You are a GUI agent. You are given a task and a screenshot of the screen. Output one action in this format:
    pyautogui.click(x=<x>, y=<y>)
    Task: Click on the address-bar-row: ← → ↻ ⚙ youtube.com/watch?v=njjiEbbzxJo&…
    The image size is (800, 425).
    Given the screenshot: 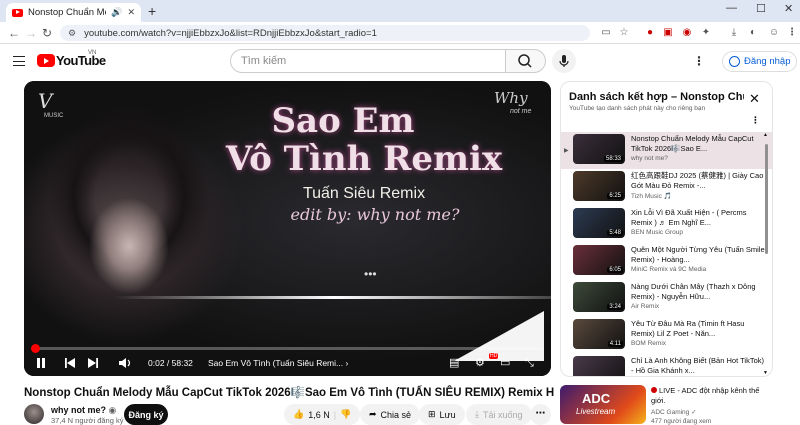 What is the action you would take?
    pyautogui.click(x=400, y=33)
    